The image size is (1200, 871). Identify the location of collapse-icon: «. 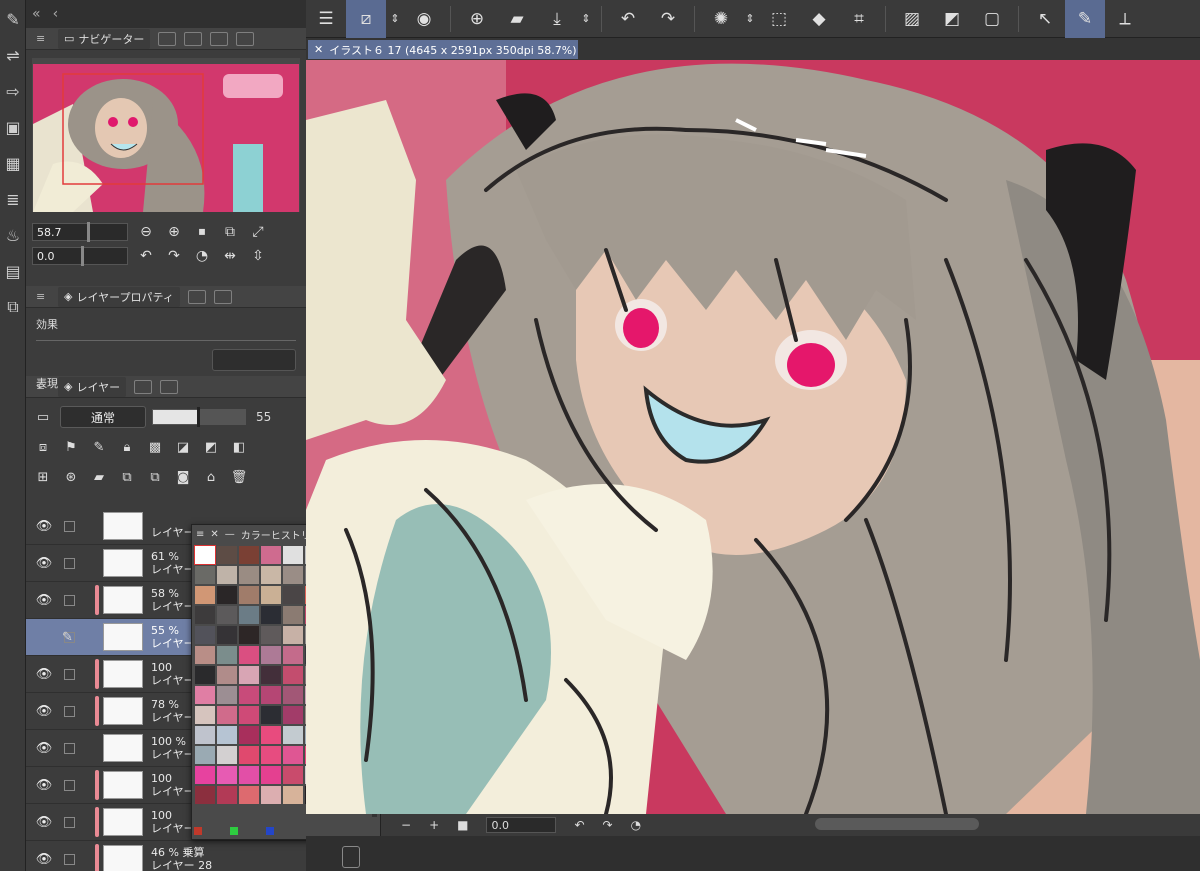
(36, 14).